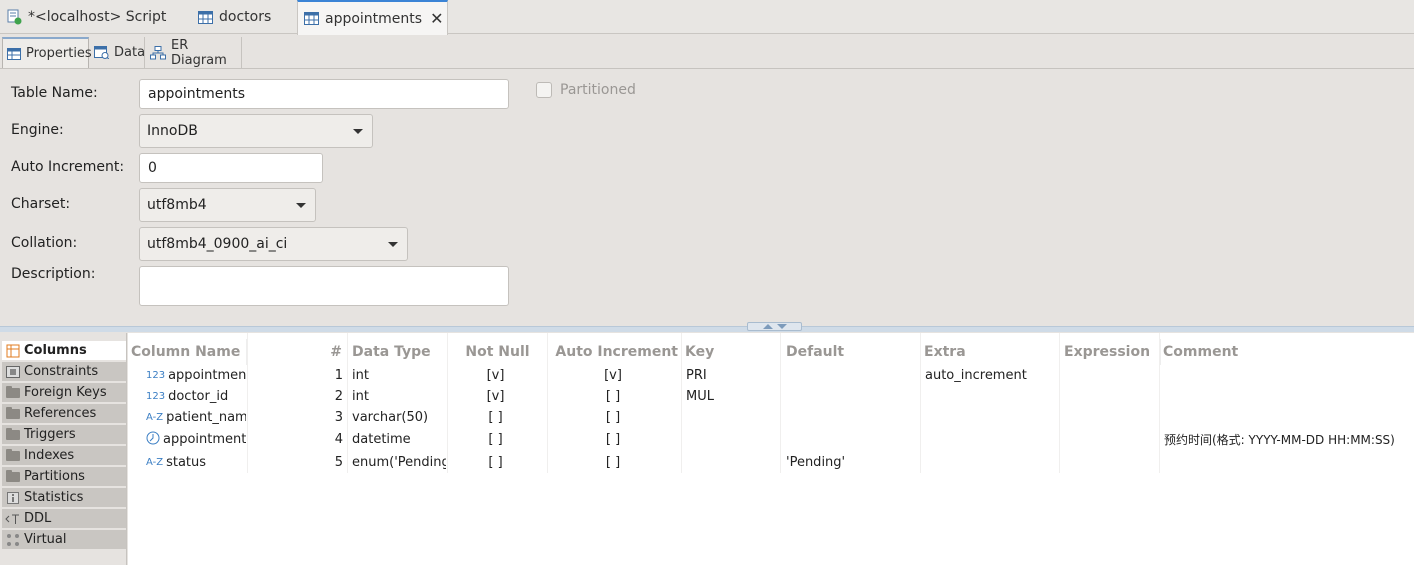  What do you see at coordinates (338, 396) in the screenshot?
I see `column-number-cell: 2` at bounding box center [338, 396].